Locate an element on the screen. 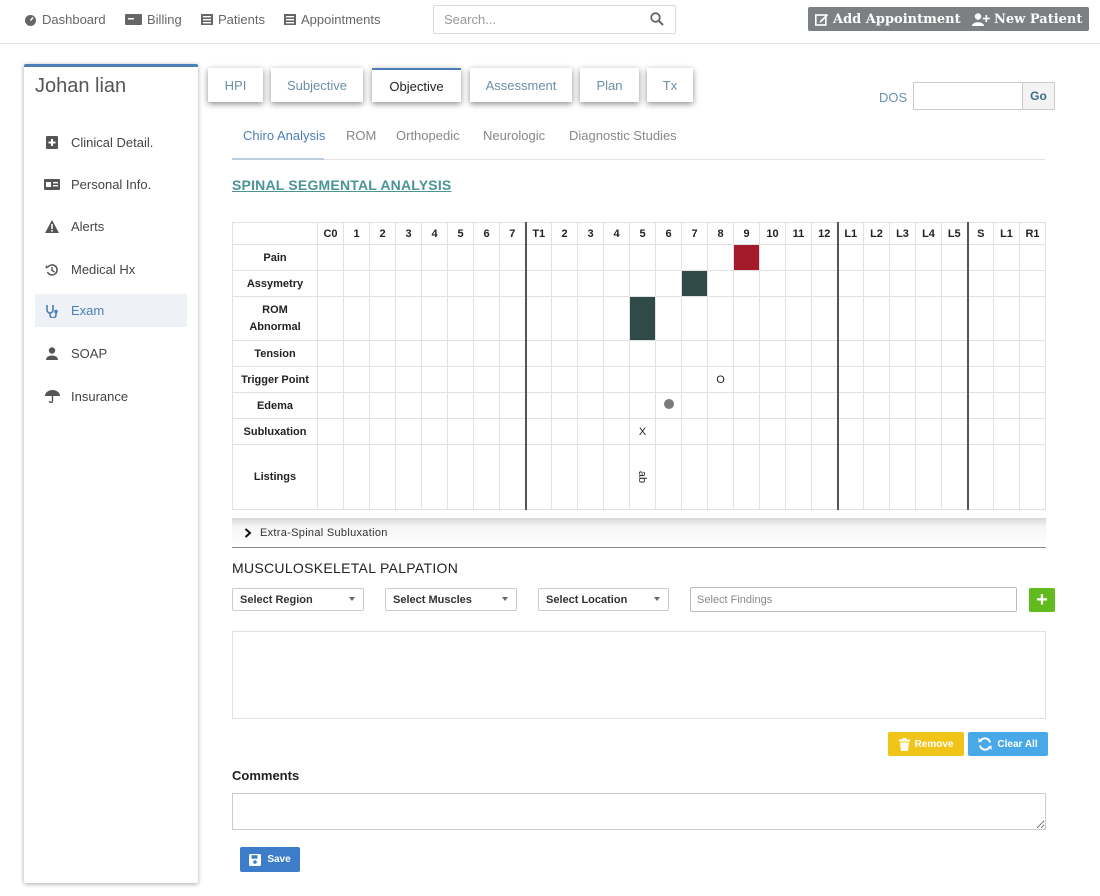  findings-input is located at coordinates (853, 599).